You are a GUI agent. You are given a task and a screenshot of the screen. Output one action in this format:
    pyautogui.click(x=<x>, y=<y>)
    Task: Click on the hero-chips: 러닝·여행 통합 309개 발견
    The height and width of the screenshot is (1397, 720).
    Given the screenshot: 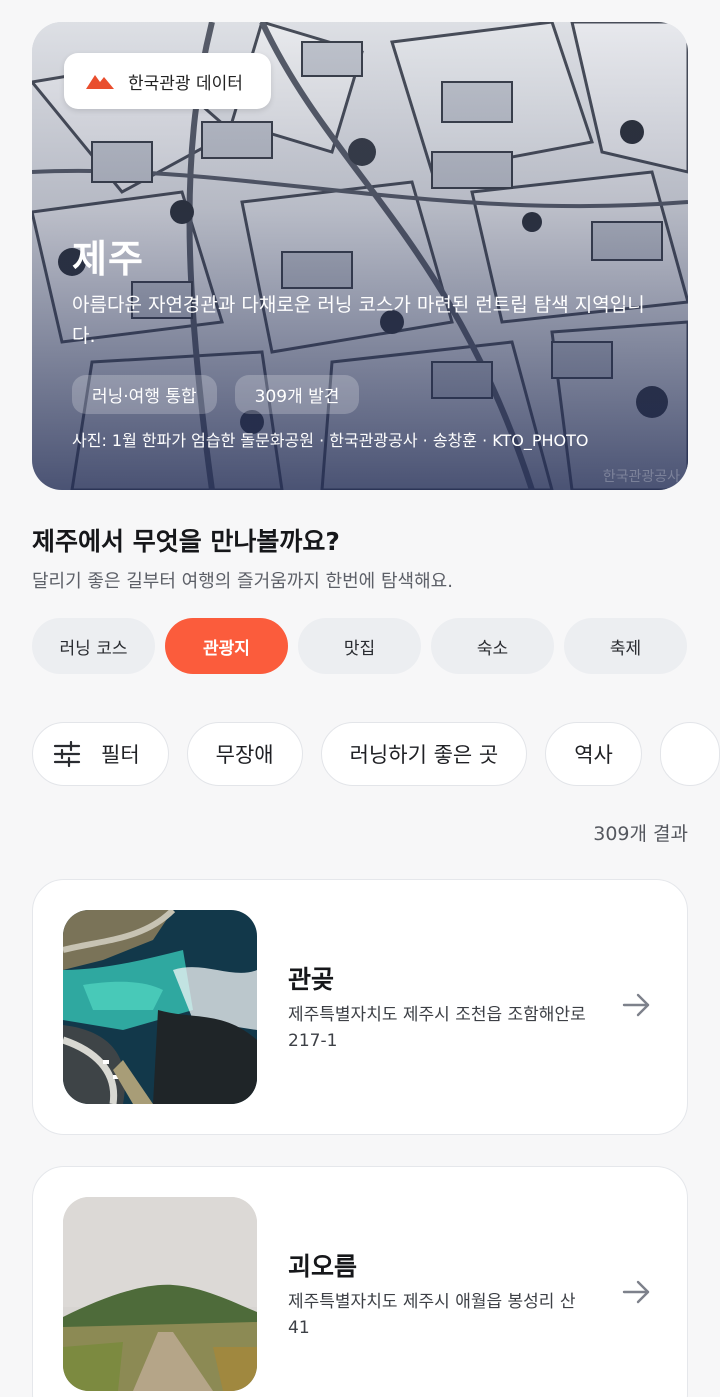 What is the action you would take?
    pyautogui.click(x=216, y=394)
    